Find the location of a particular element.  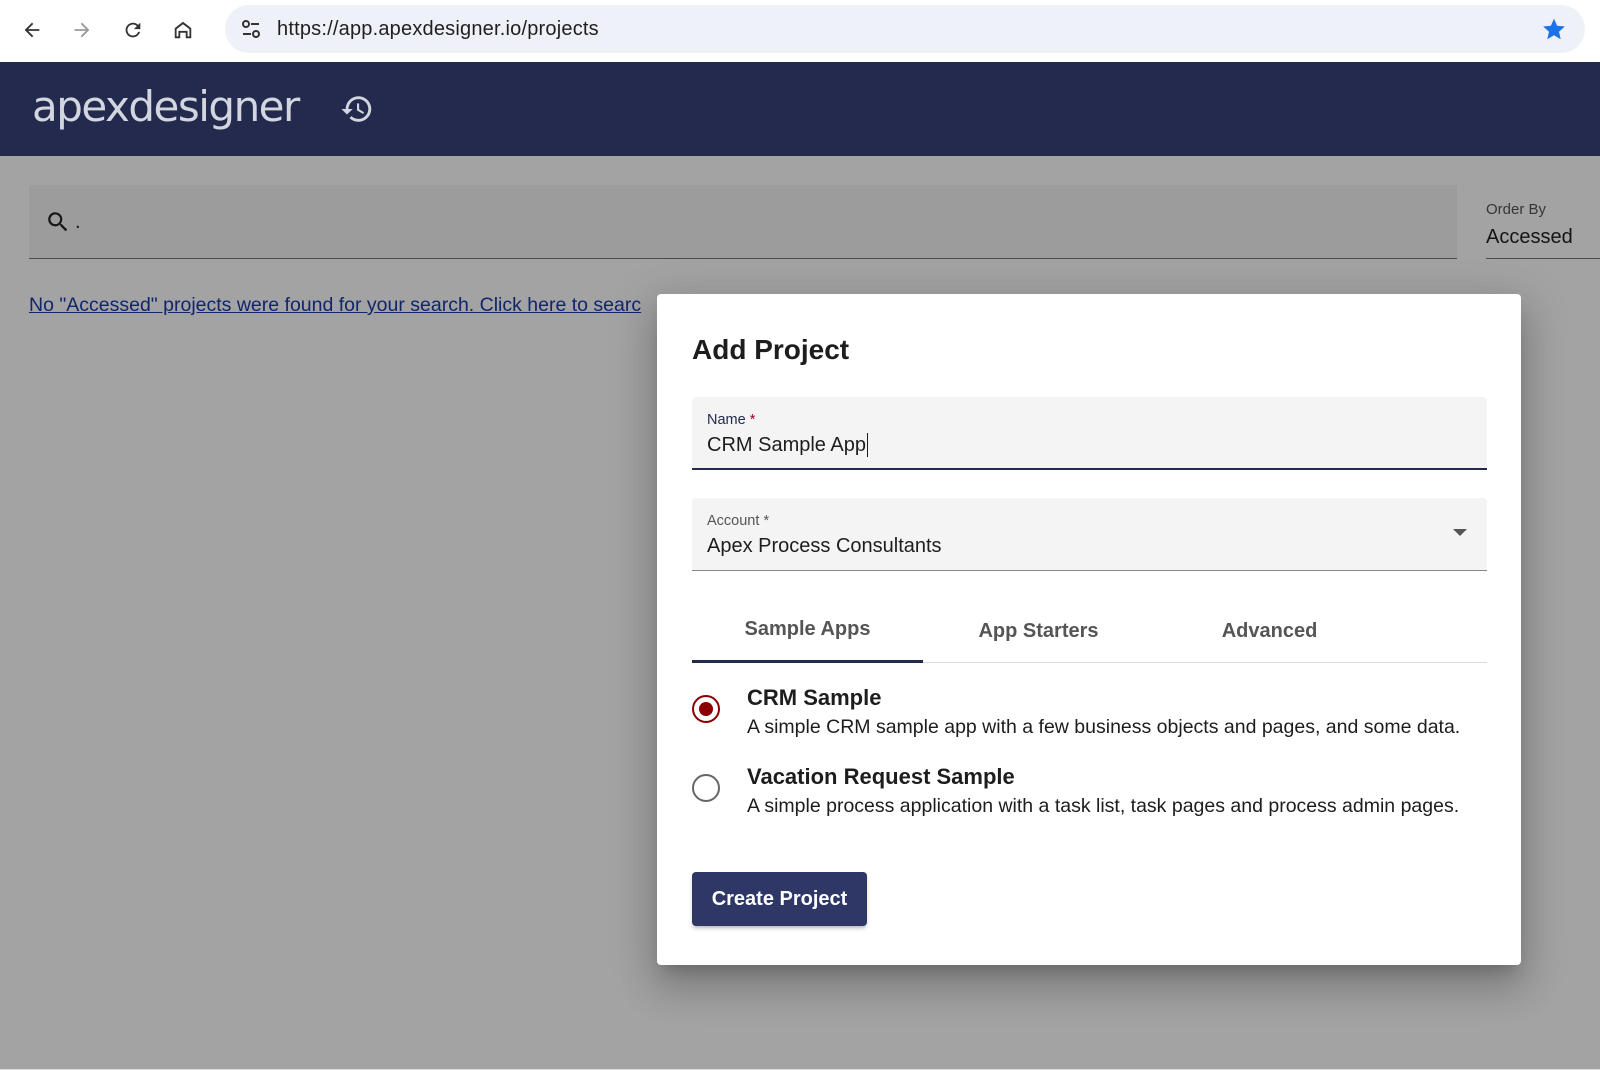

forward-icon is located at coordinates (82, 30).